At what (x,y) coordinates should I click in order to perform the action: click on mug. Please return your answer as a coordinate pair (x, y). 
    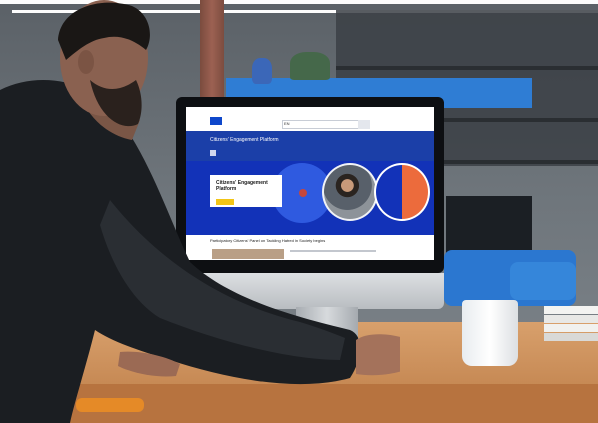
    Looking at the image, I should click on (490, 333).